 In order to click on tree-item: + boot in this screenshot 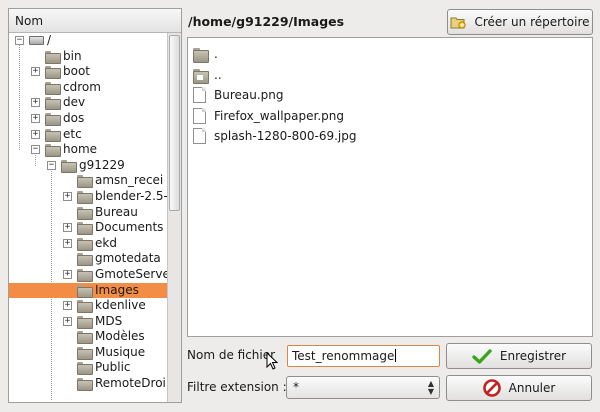, I will do `click(88, 72)`.